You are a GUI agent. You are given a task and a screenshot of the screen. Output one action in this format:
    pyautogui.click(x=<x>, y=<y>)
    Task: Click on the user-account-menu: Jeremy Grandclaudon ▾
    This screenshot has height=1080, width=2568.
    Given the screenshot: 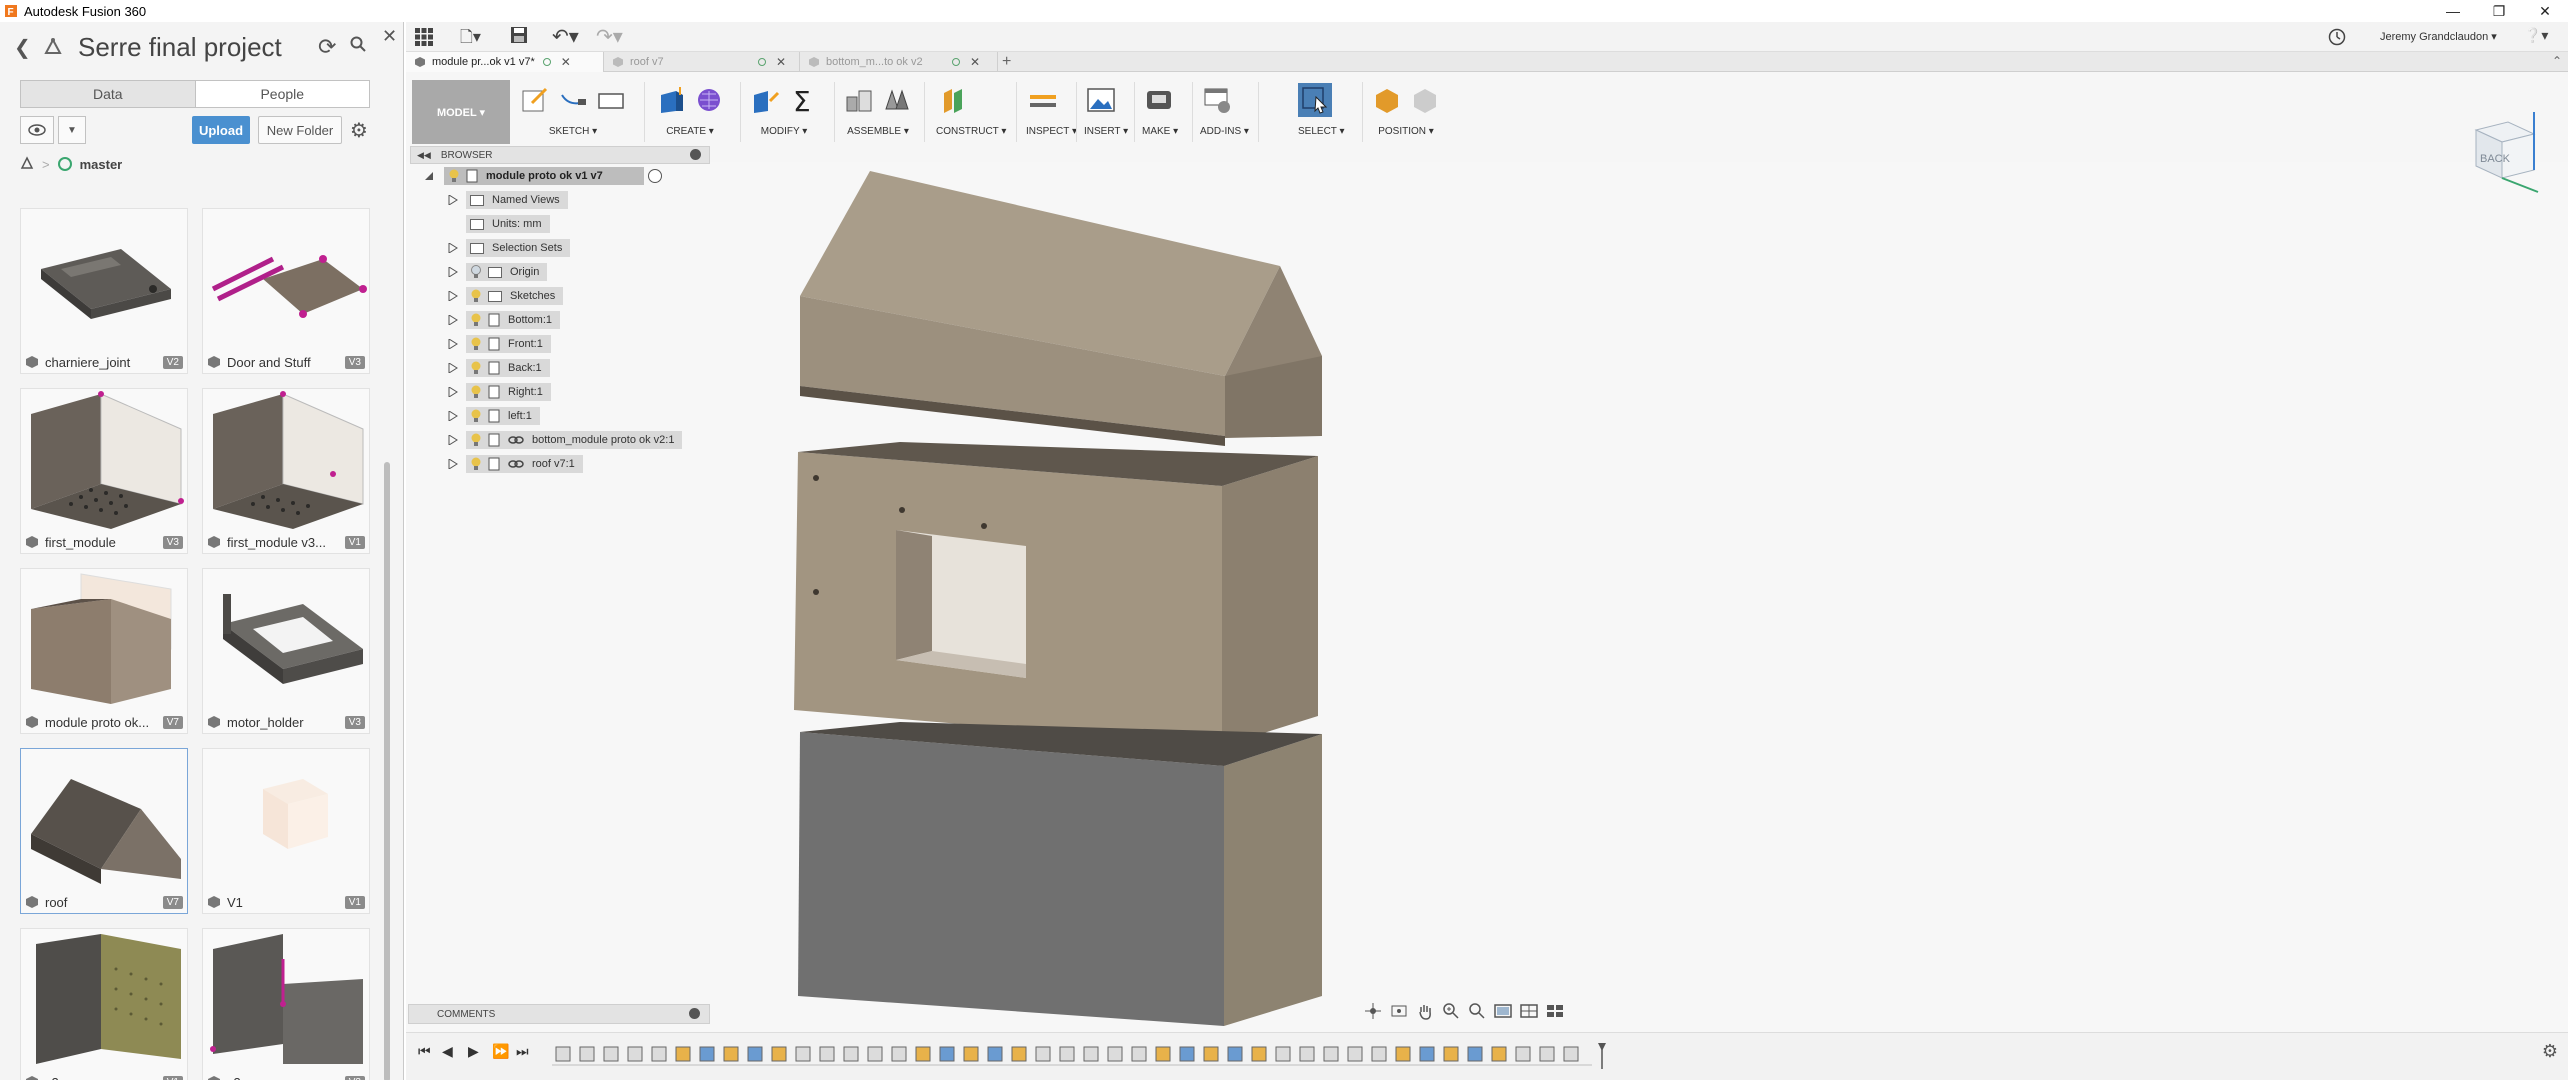 What is the action you would take?
    pyautogui.click(x=2438, y=36)
    